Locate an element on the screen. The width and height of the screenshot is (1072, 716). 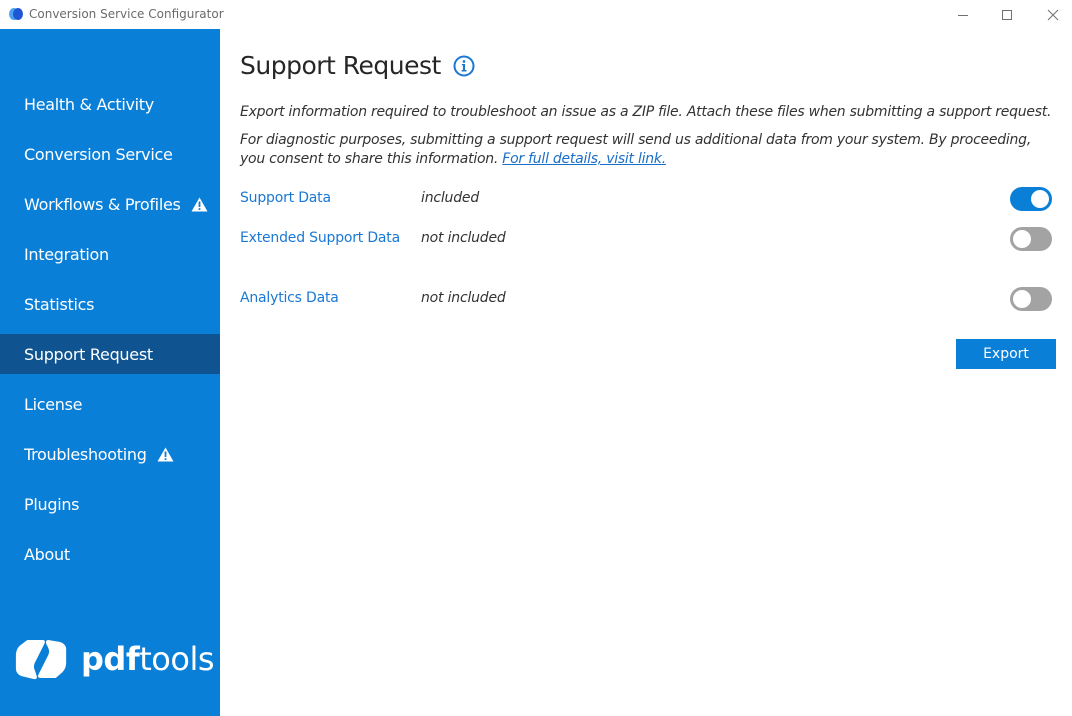
maximize-button is located at coordinates (1007, 14).